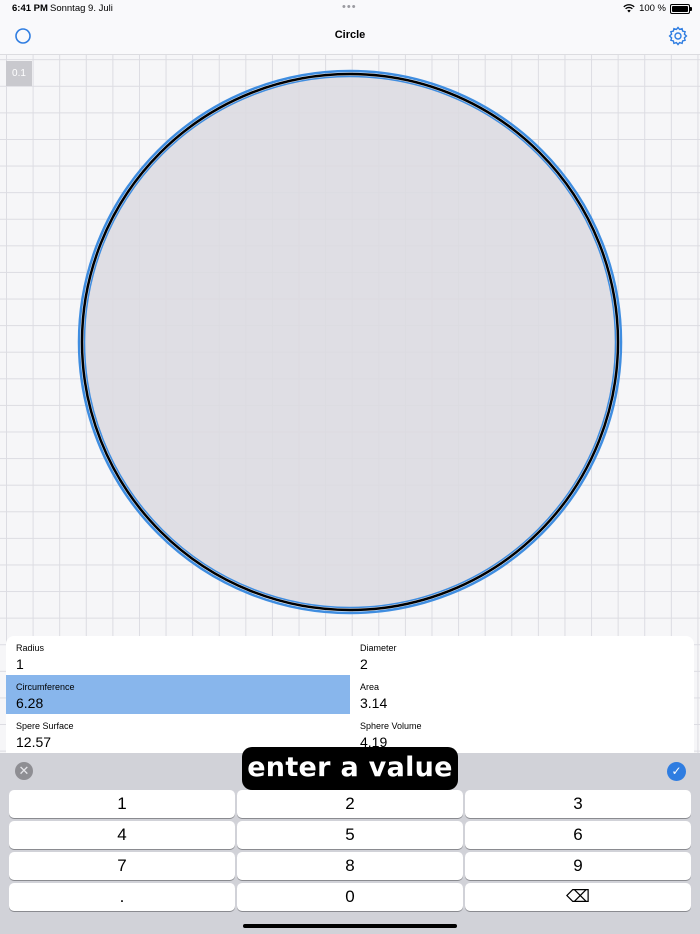  What do you see at coordinates (522, 694) in the screenshot?
I see `field-area: Area 3.14` at bounding box center [522, 694].